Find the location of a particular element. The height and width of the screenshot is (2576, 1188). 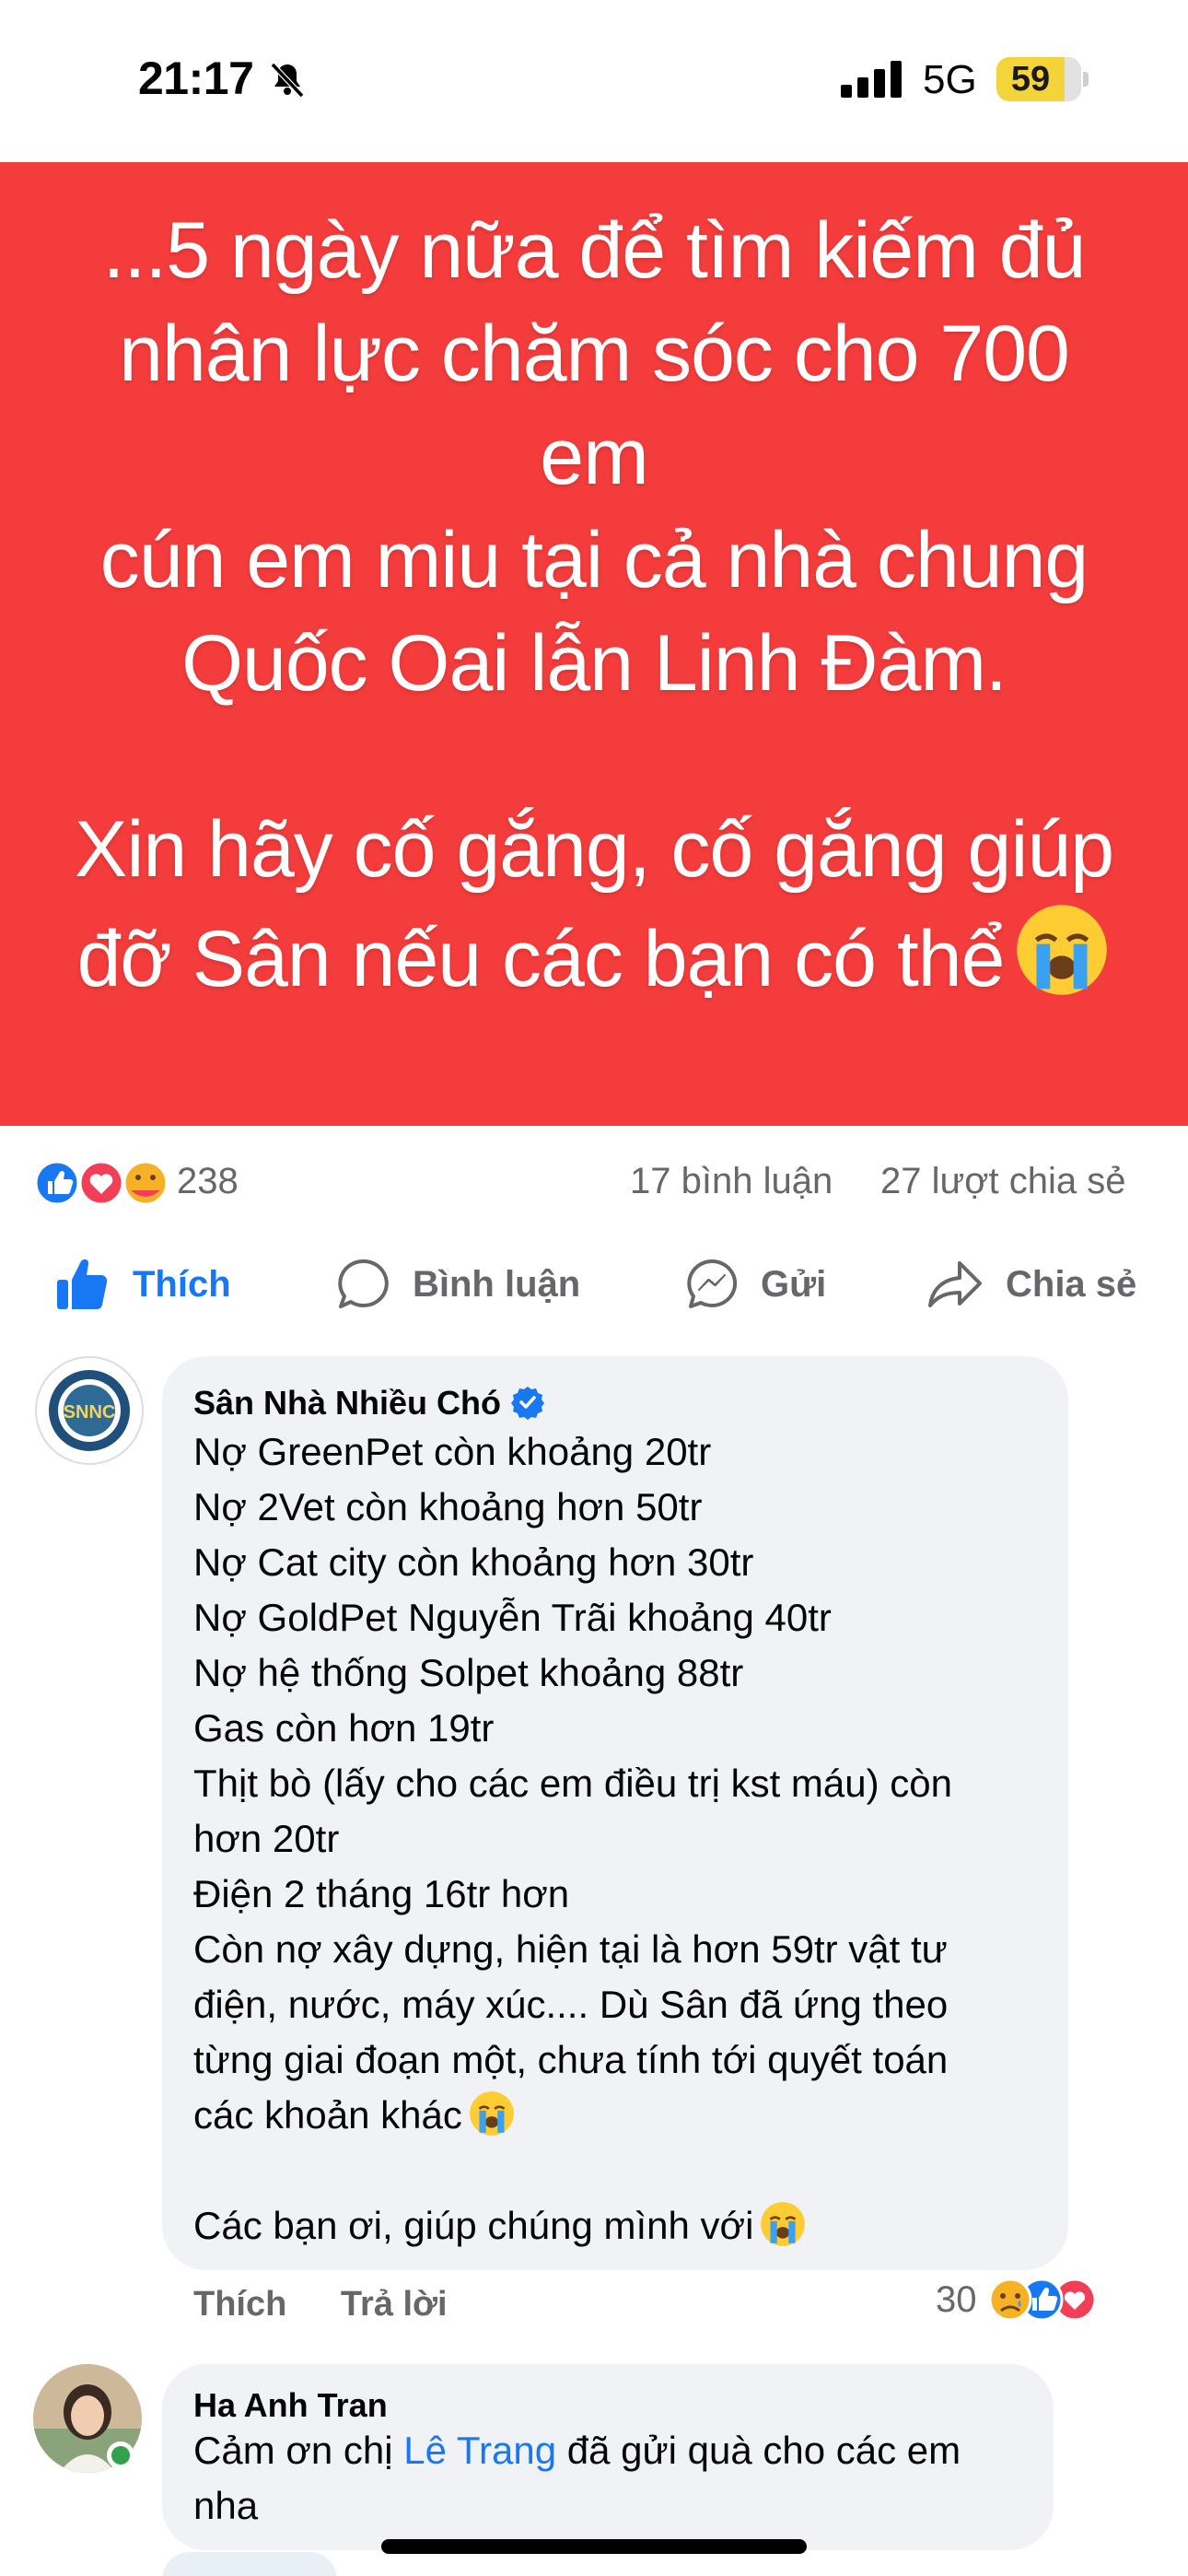

signal-bars-icon is located at coordinates (871, 79).